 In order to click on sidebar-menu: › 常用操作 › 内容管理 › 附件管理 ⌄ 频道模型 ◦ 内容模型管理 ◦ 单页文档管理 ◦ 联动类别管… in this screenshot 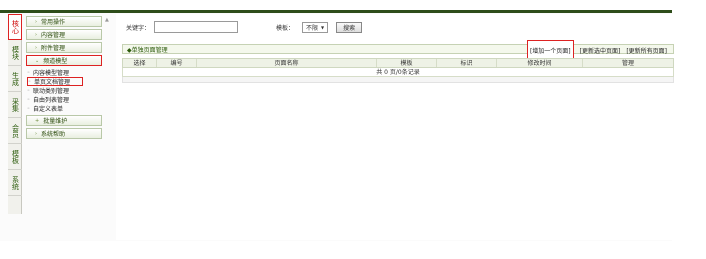, I will do `click(63, 104)`.